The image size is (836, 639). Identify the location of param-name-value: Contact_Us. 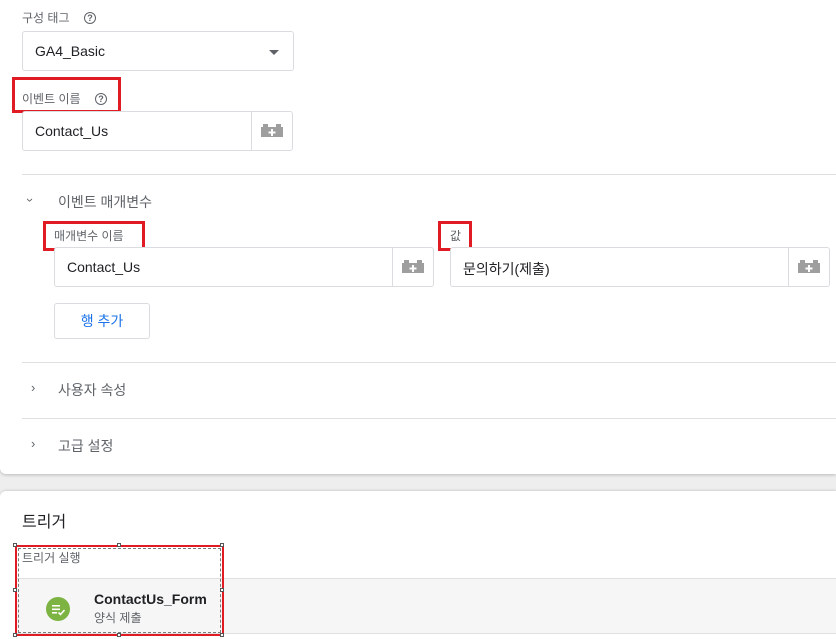
(104, 267).